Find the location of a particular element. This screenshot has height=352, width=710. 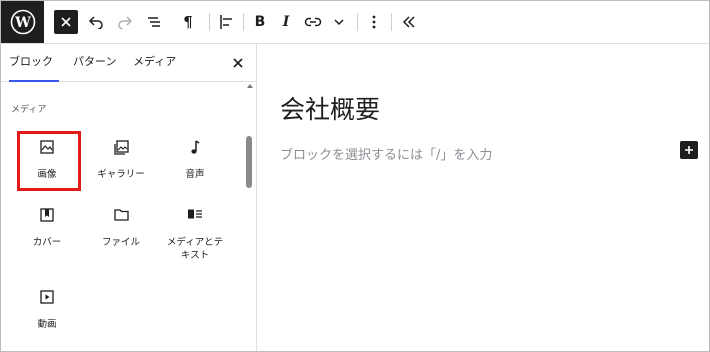

link-button is located at coordinates (313, 22).